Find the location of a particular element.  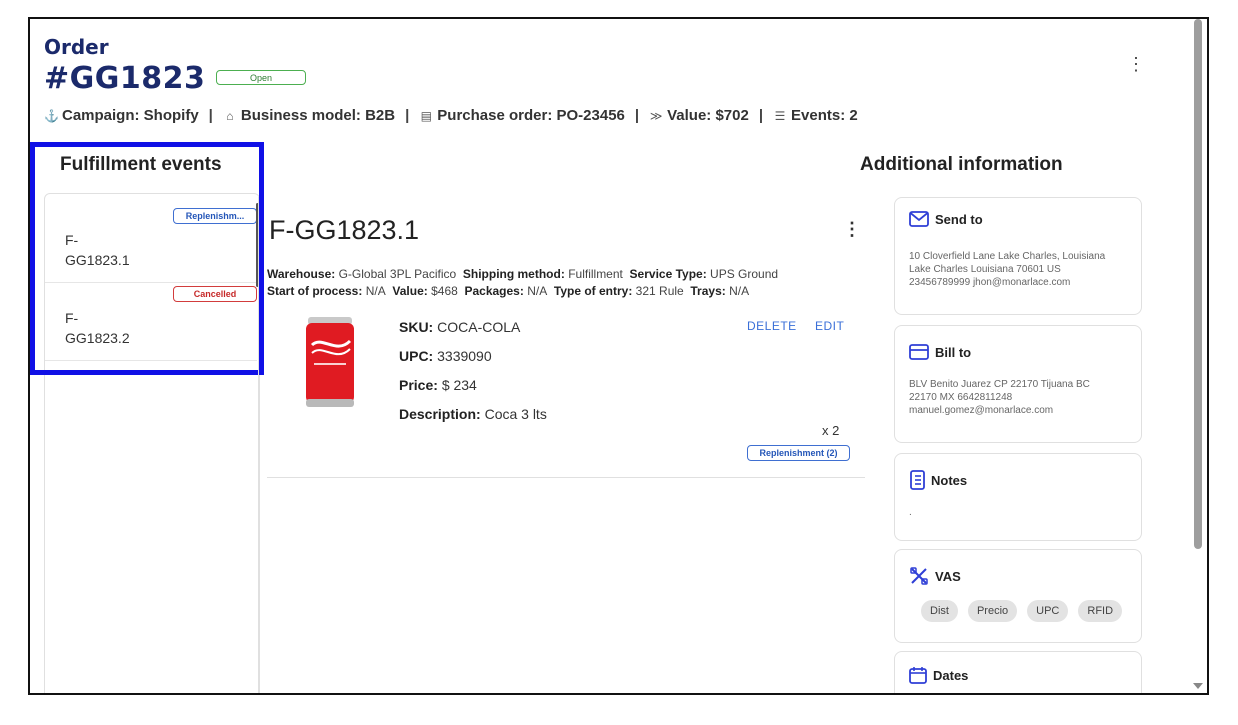

delete-button: DELETE is located at coordinates (772, 326).